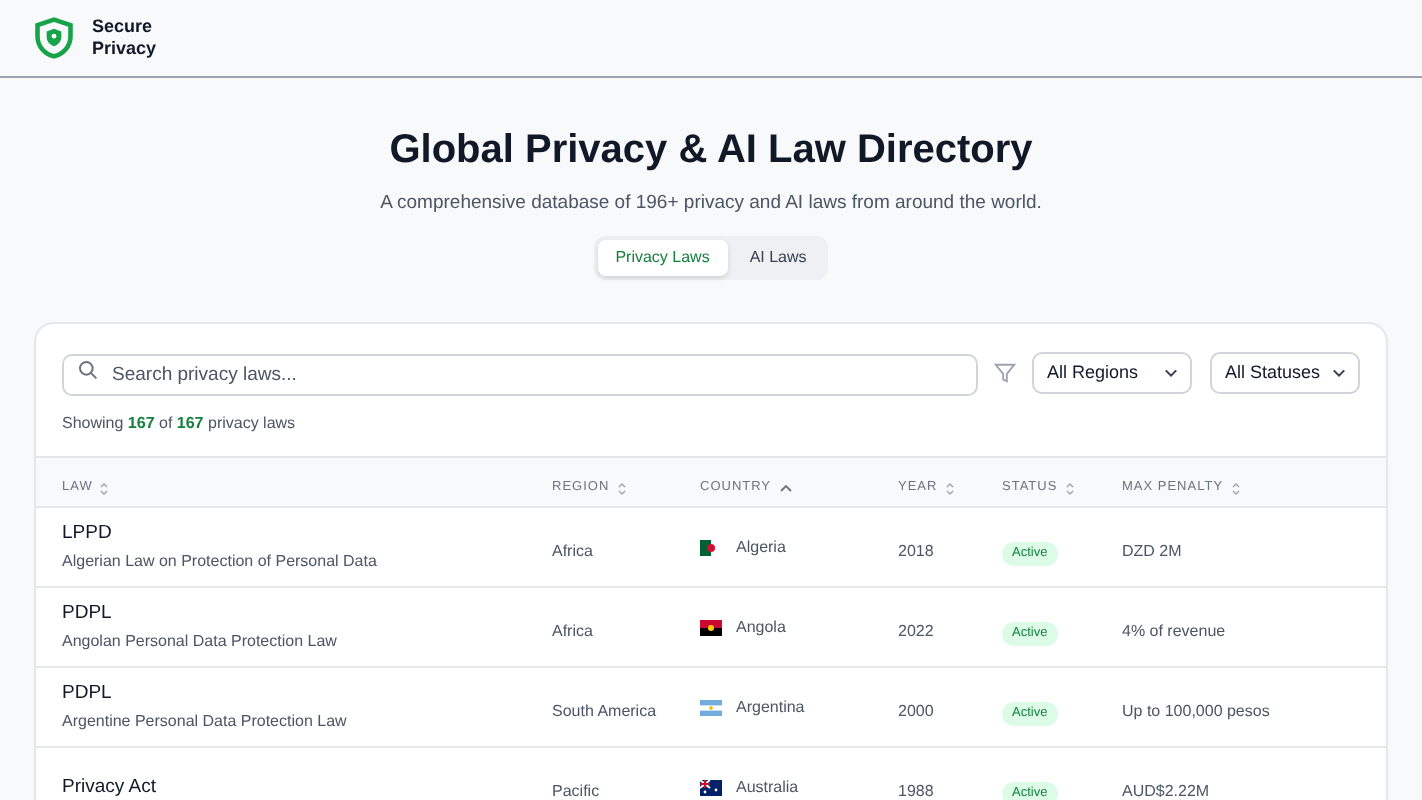 This screenshot has width=1422, height=800. I want to click on table-cell: 2018, so click(916, 550).